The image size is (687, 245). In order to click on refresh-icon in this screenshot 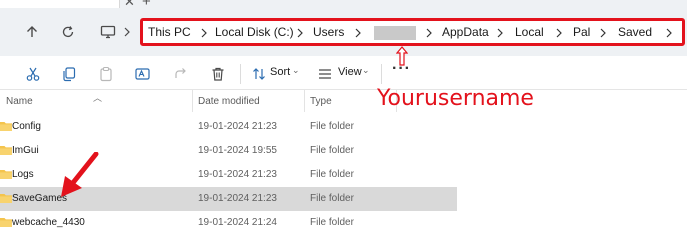, I will do `click(68, 32)`.